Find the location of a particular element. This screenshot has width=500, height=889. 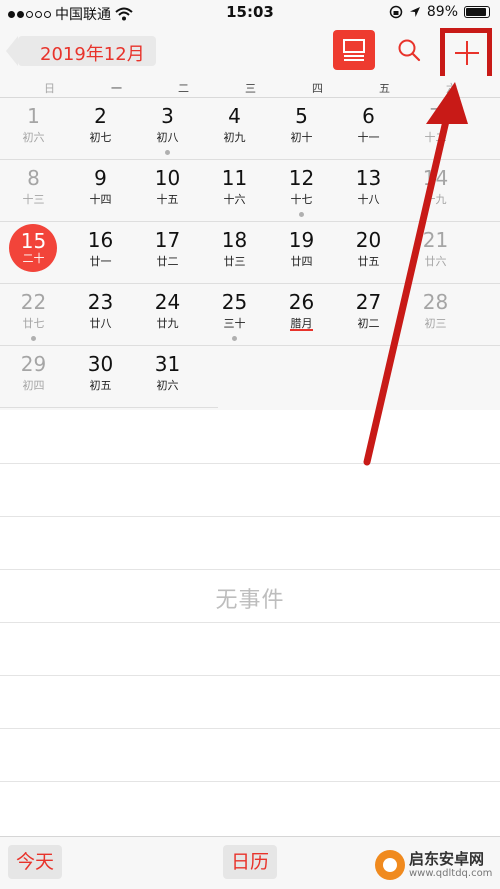

weekday-fri: 五 is located at coordinates (384, 88).